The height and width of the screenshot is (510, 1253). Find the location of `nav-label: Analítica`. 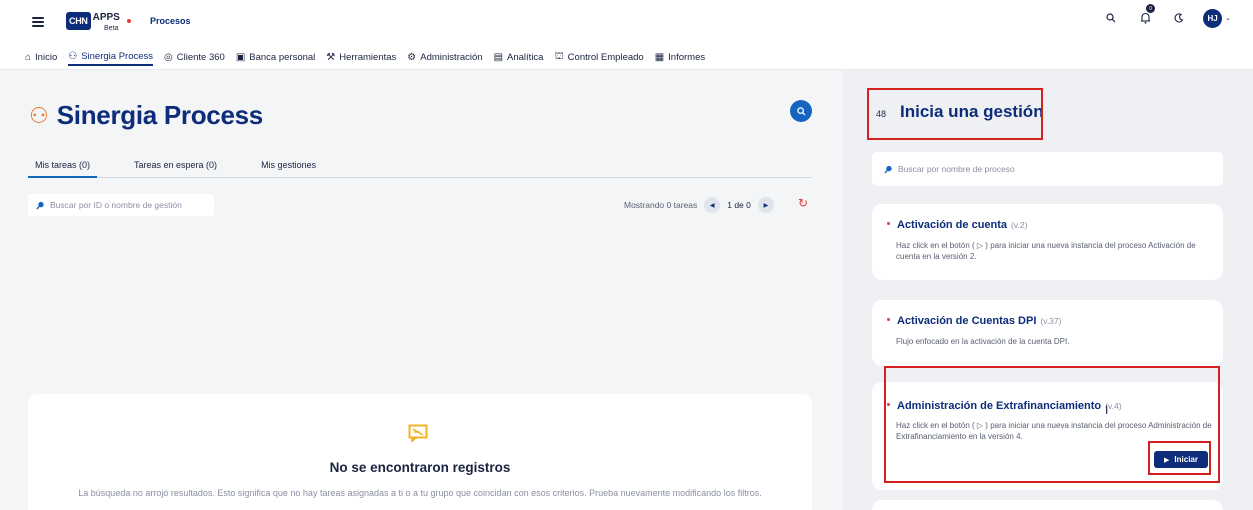

nav-label: Analítica is located at coordinates (525, 57).